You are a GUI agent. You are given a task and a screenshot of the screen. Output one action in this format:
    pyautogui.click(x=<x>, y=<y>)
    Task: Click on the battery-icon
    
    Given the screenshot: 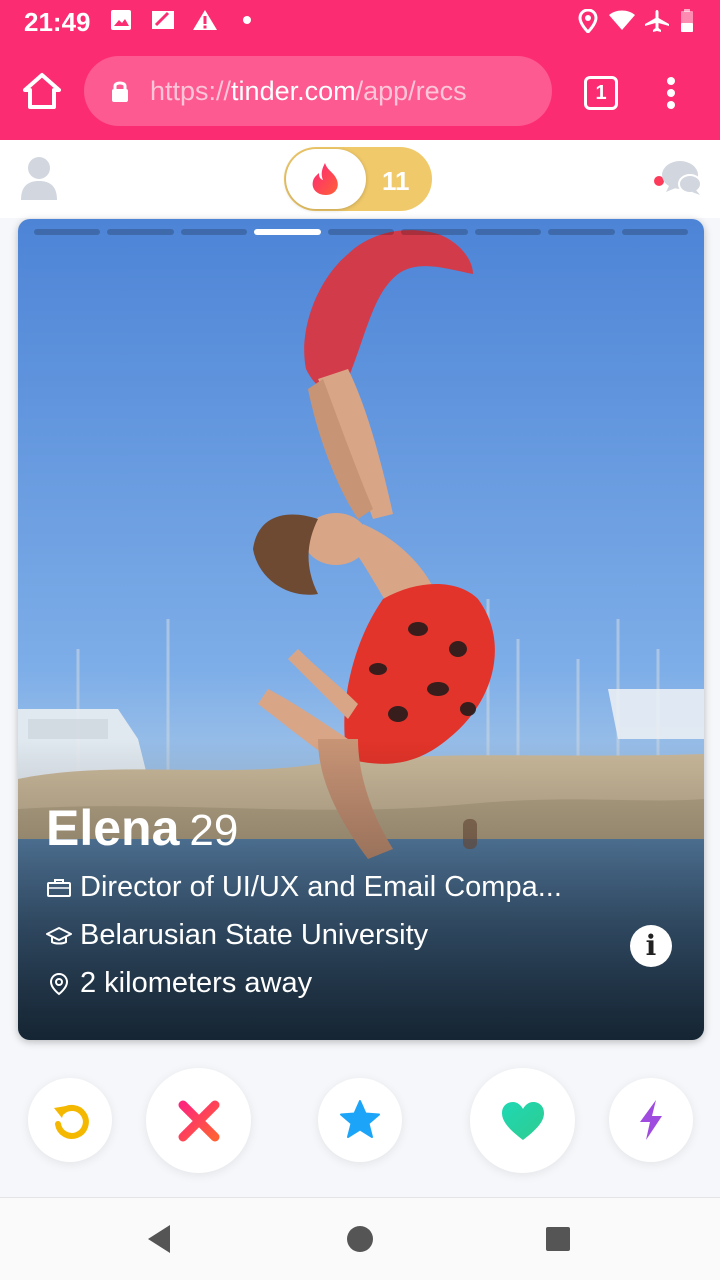 What is the action you would take?
    pyautogui.click(x=687, y=20)
    